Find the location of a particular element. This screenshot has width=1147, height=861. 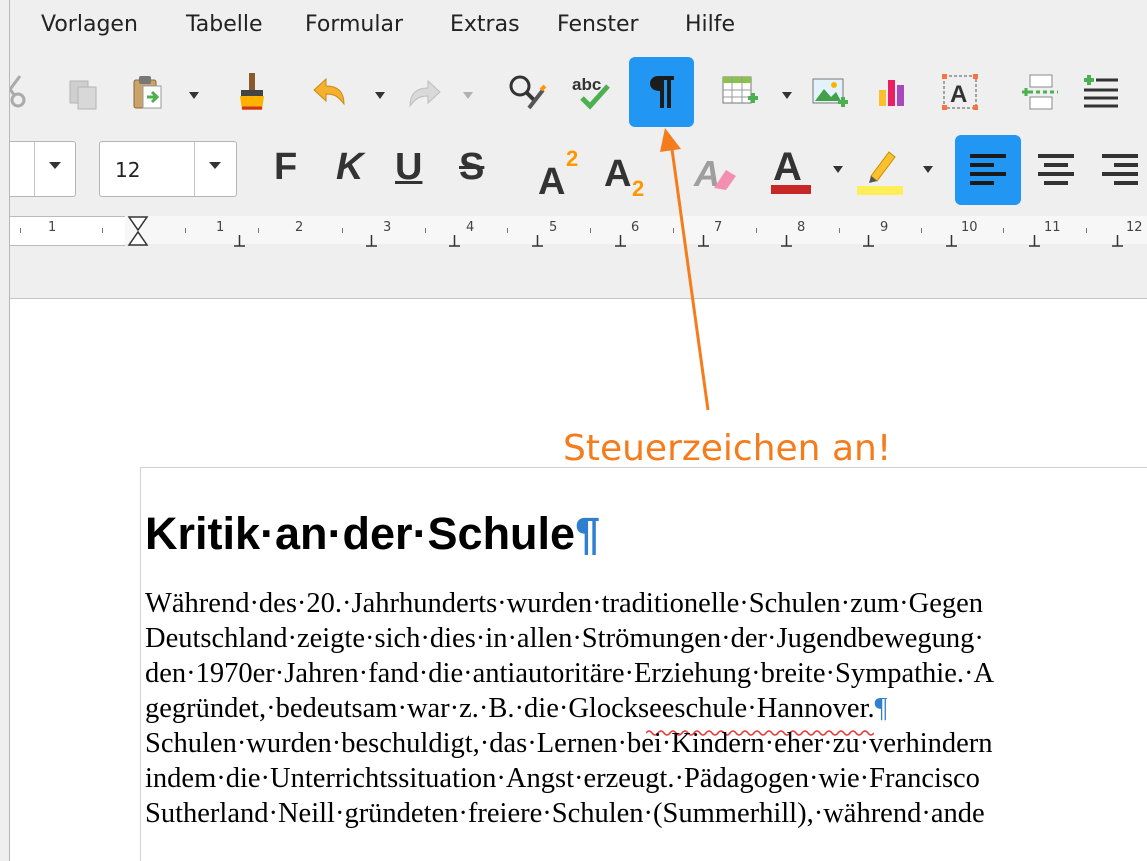

document-heading: Kritik·an·der·Schule¶ is located at coordinates (372, 534).